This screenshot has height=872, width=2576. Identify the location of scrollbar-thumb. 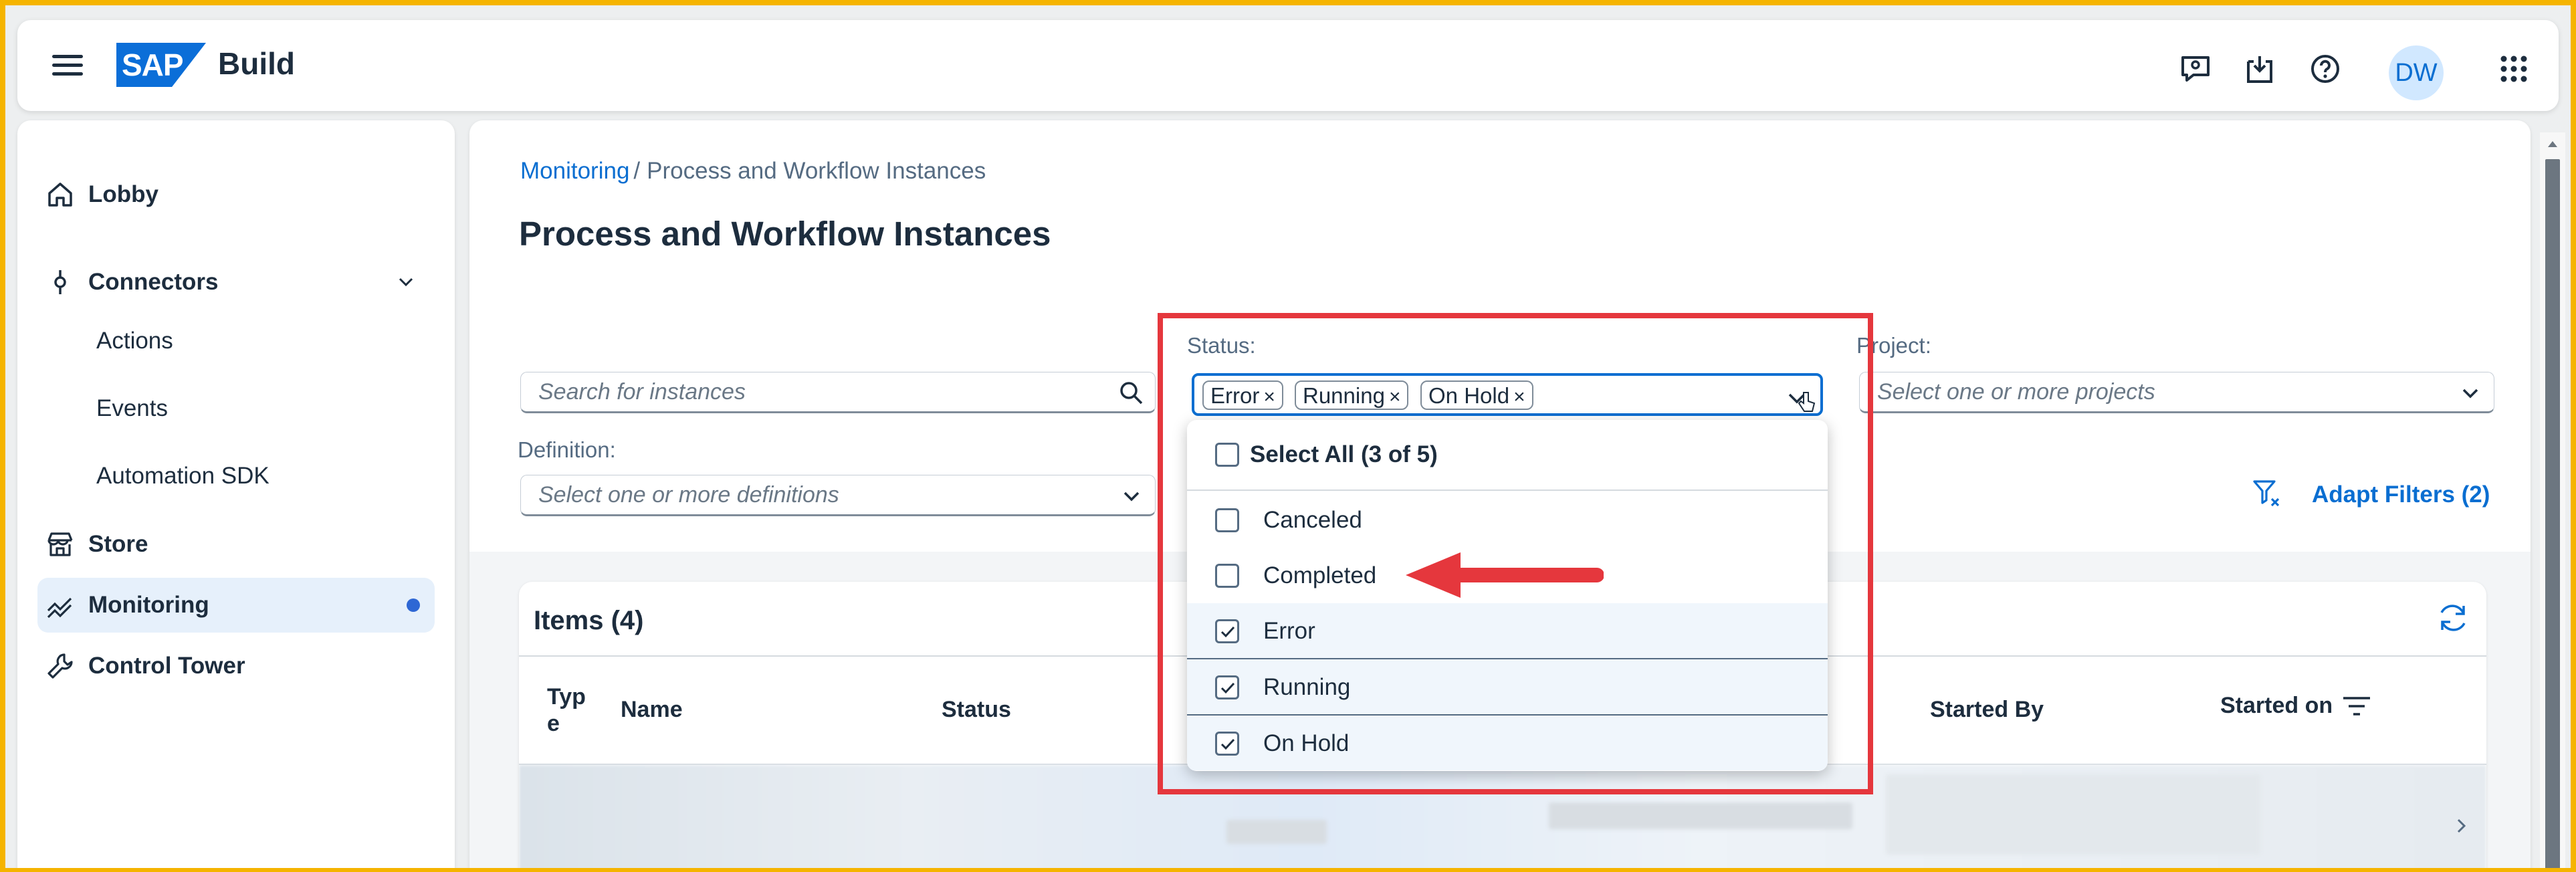
(2552, 513).